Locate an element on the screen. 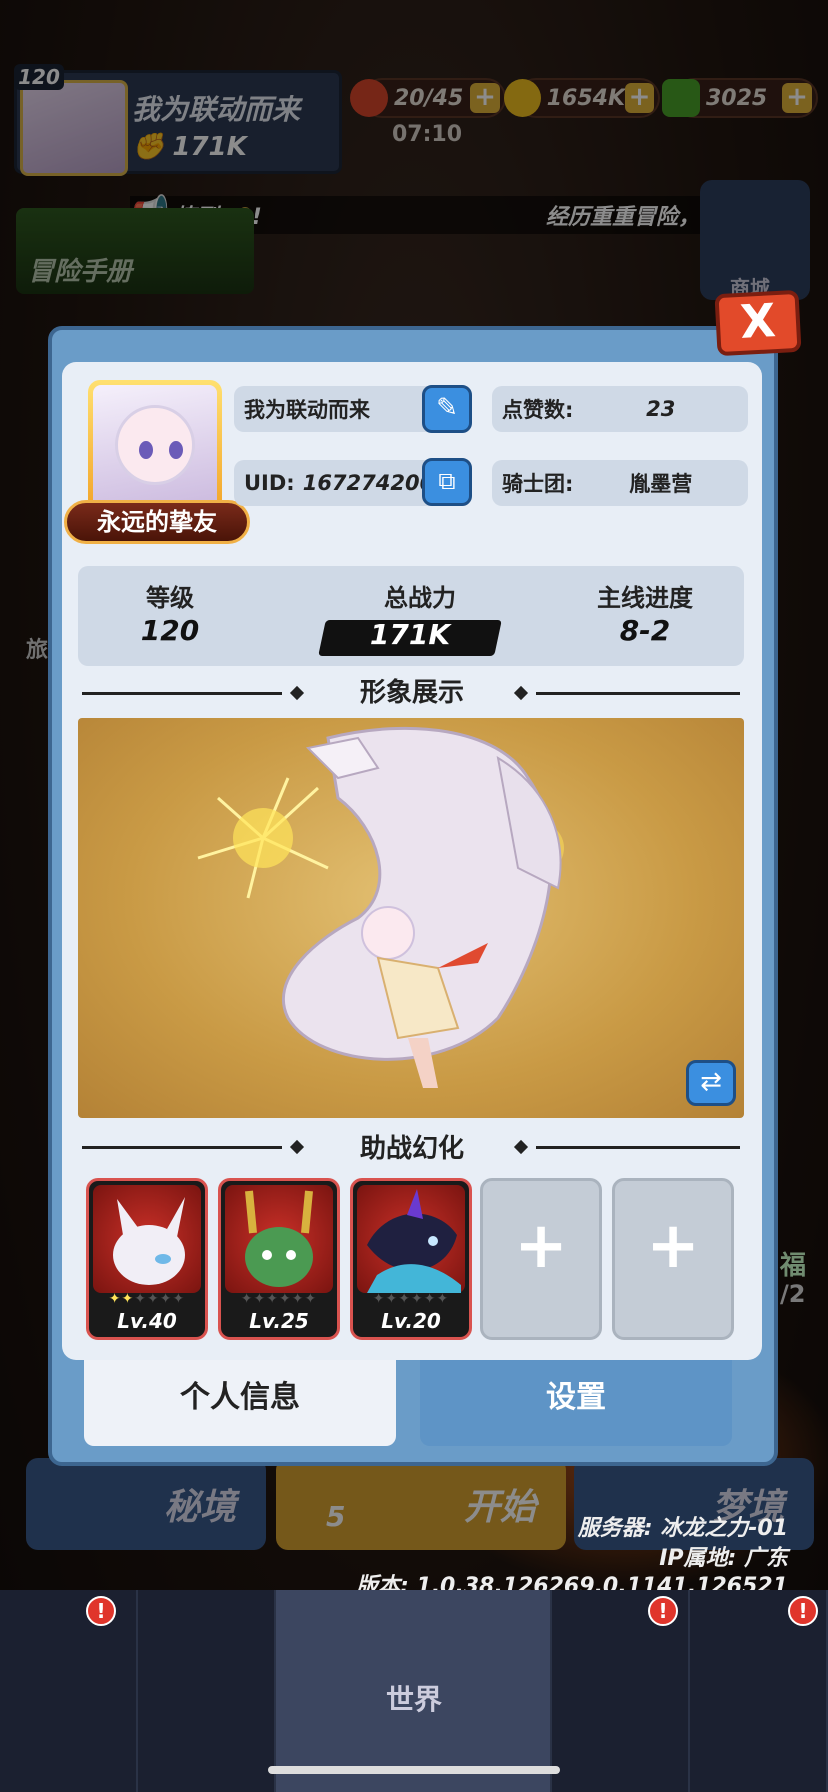 This screenshot has height=1792, width=828. assist-level: Lv.40 is located at coordinates (147, 1321).